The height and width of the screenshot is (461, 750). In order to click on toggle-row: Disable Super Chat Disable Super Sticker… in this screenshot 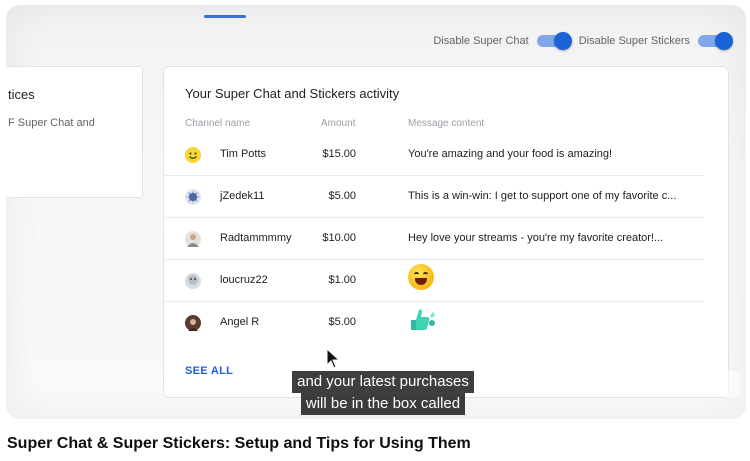, I will do `click(583, 41)`.